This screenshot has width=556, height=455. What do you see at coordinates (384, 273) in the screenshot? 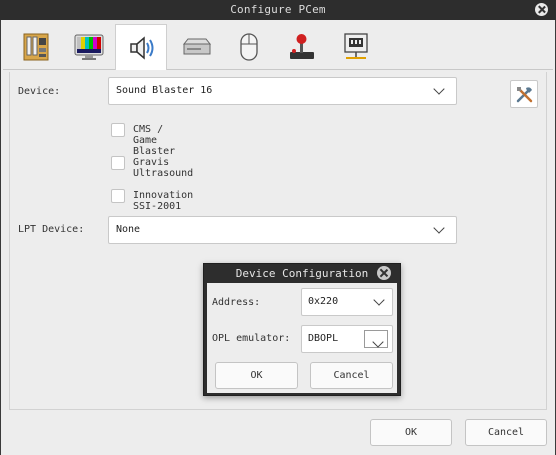
I see `dialog-close-button` at bounding box center [384, 273].